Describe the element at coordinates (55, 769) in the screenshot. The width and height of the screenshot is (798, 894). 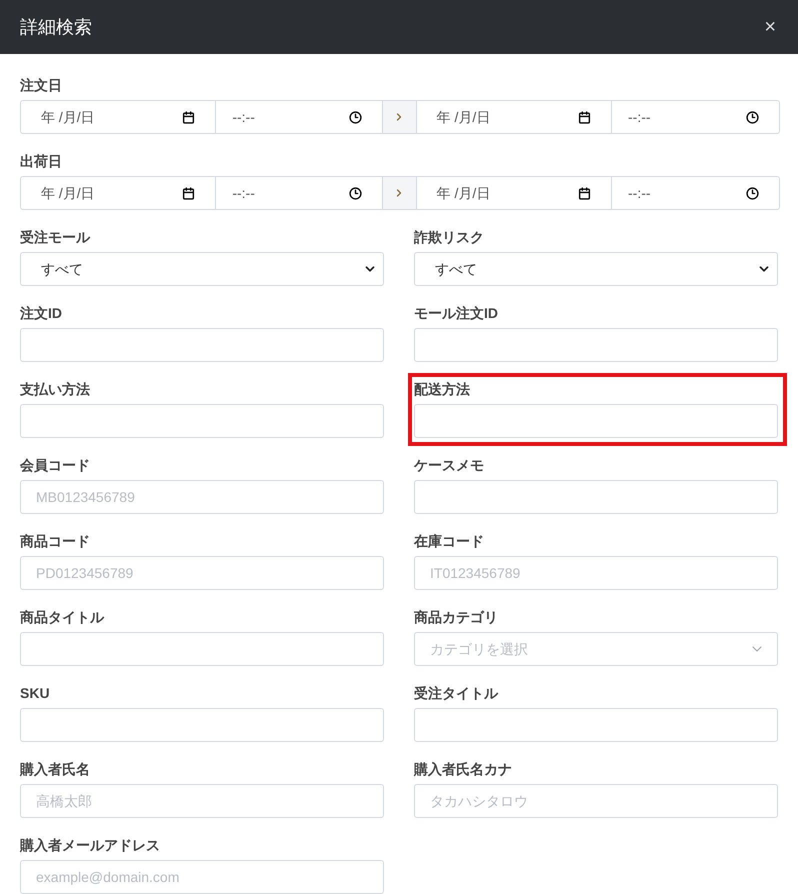
I see `field-label: 購入者氏名` at that location.